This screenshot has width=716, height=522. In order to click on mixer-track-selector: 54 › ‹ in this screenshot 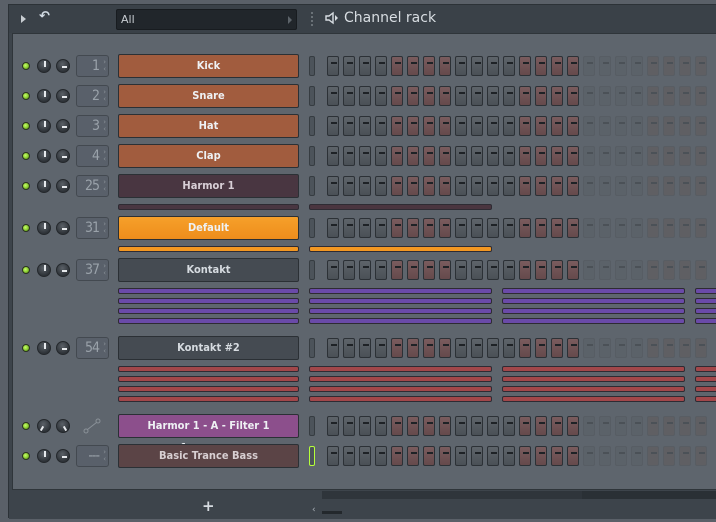, I will do `click(92, 348)`.